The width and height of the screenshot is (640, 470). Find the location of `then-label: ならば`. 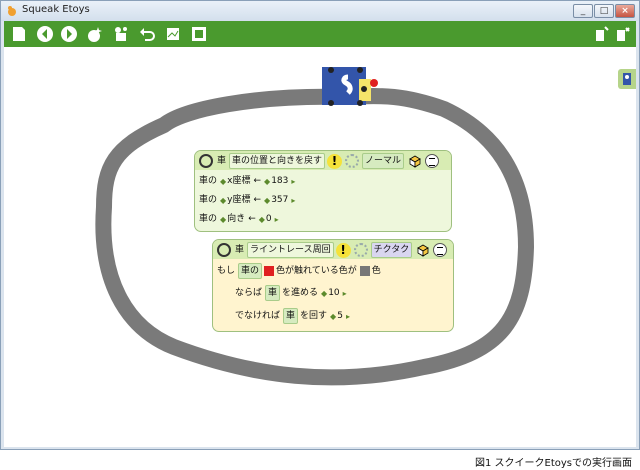

then-label: ならば is located at coordinates (249, 293).